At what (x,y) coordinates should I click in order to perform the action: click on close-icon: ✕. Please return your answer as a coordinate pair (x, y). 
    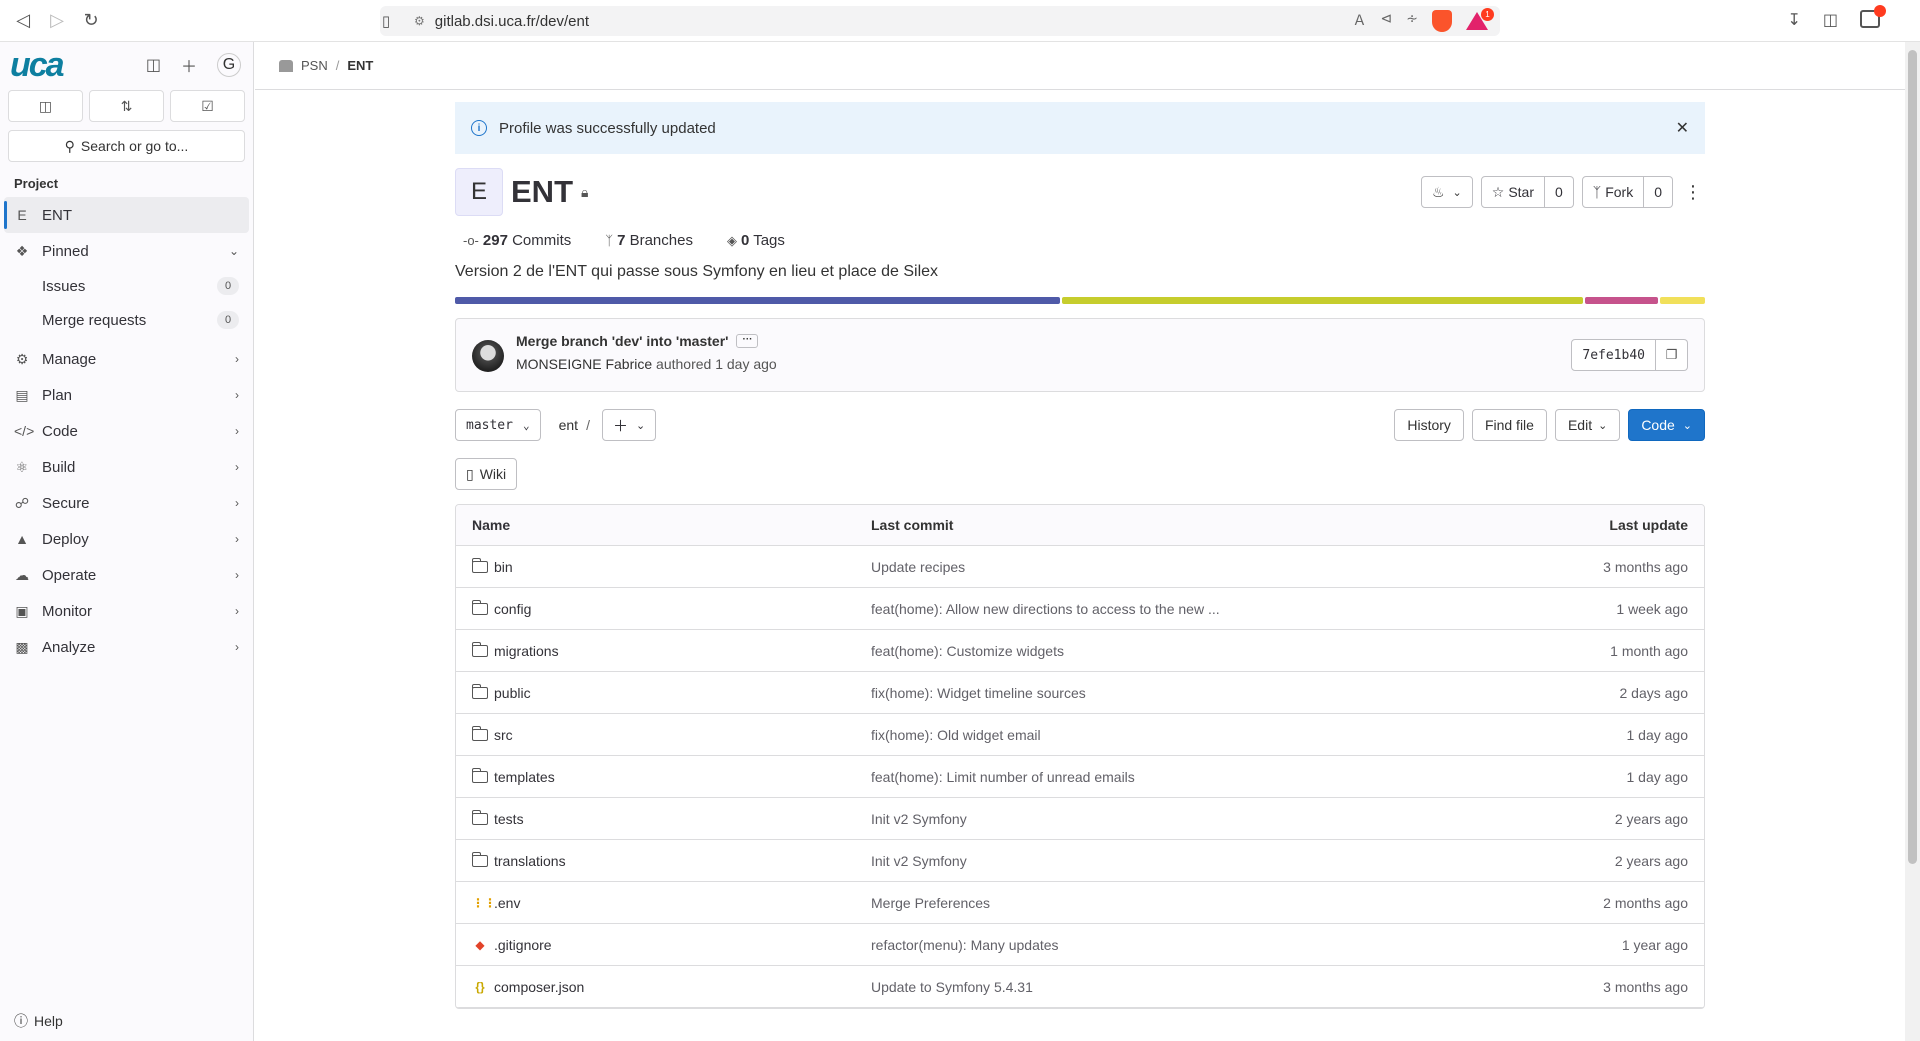
    Looking at the image, I should click on (1682, 128).